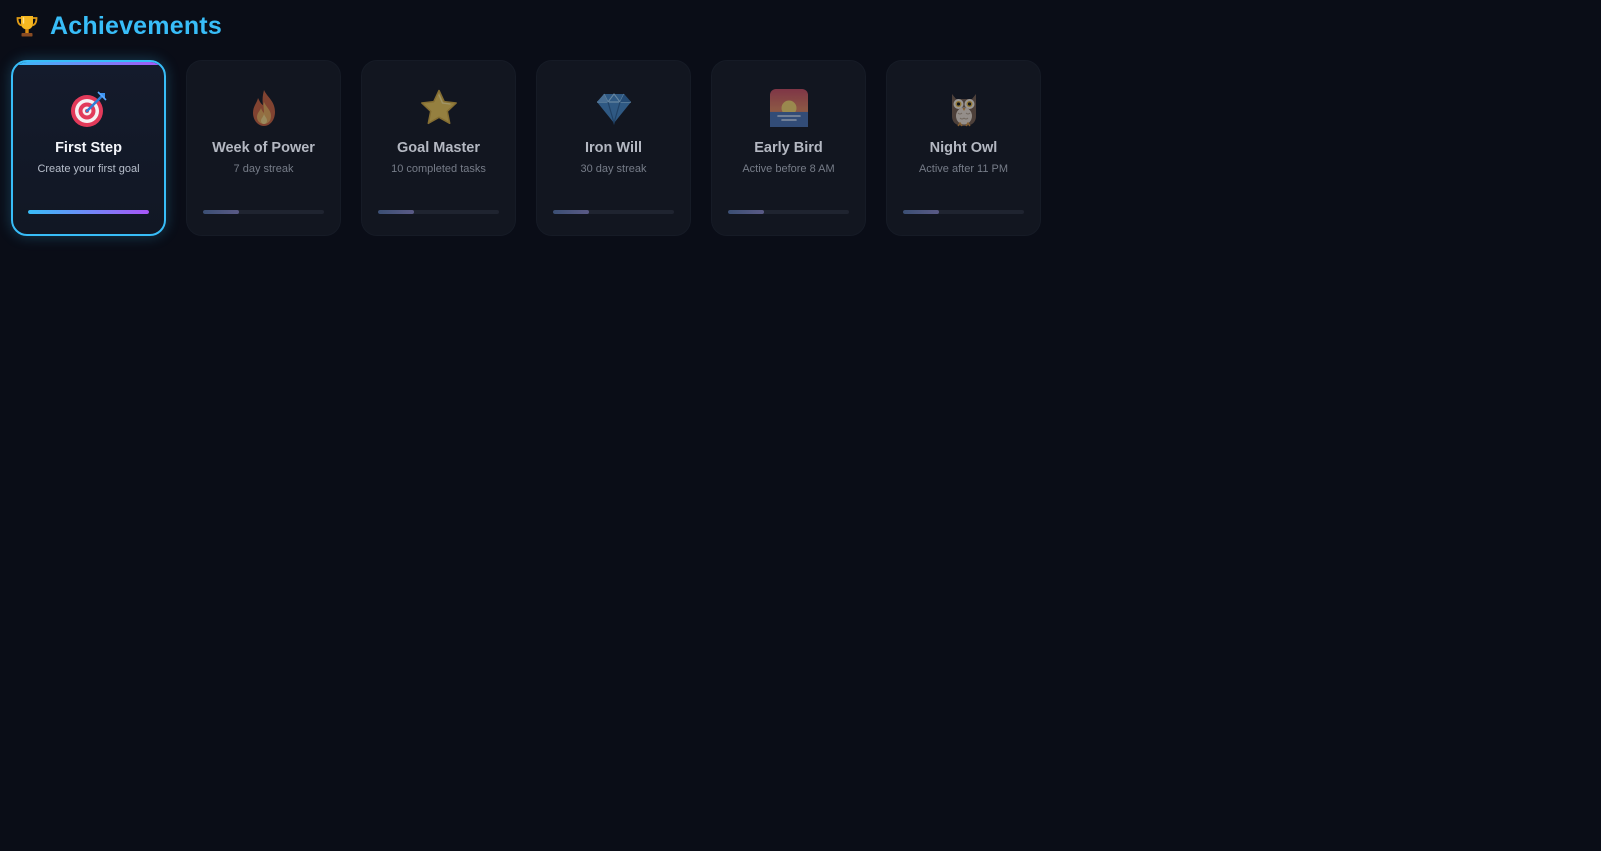 The height and width of the screenshot is (851, 1601). I want to click on star-icon, so click(438, 107).